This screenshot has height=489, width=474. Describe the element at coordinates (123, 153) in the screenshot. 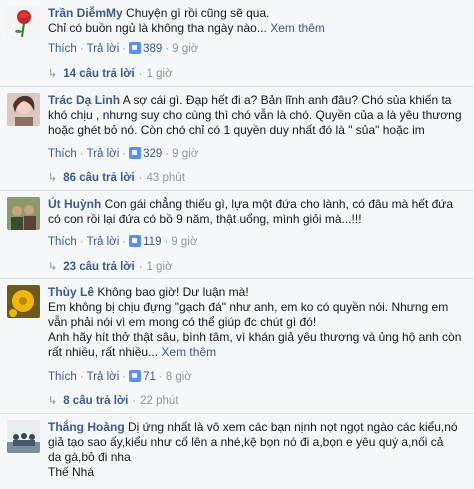

I see `comment-actions: Thích · Trả lời · 329 · 9 giờ` at that location.